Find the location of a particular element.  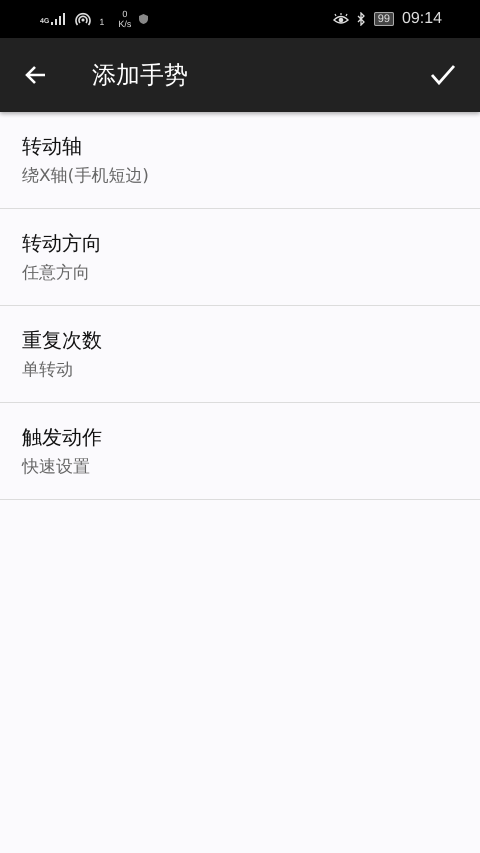

speed-unit: K/s is located at coordinates (125, 24).